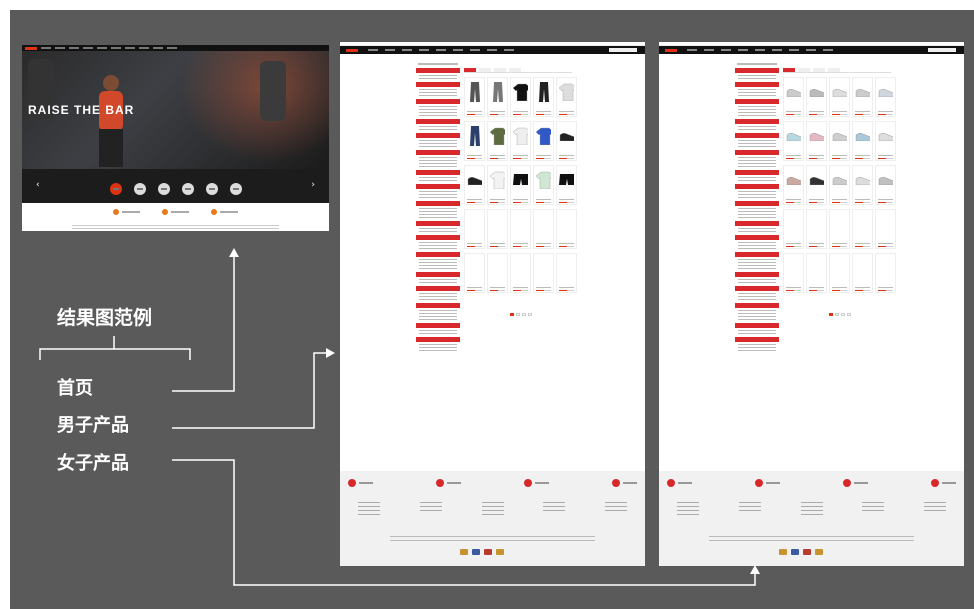  What do you see at coordinates (38, 185) in the screenshot?
I see `chevron-left-icon: ‹` at bounding box center [38, 185].